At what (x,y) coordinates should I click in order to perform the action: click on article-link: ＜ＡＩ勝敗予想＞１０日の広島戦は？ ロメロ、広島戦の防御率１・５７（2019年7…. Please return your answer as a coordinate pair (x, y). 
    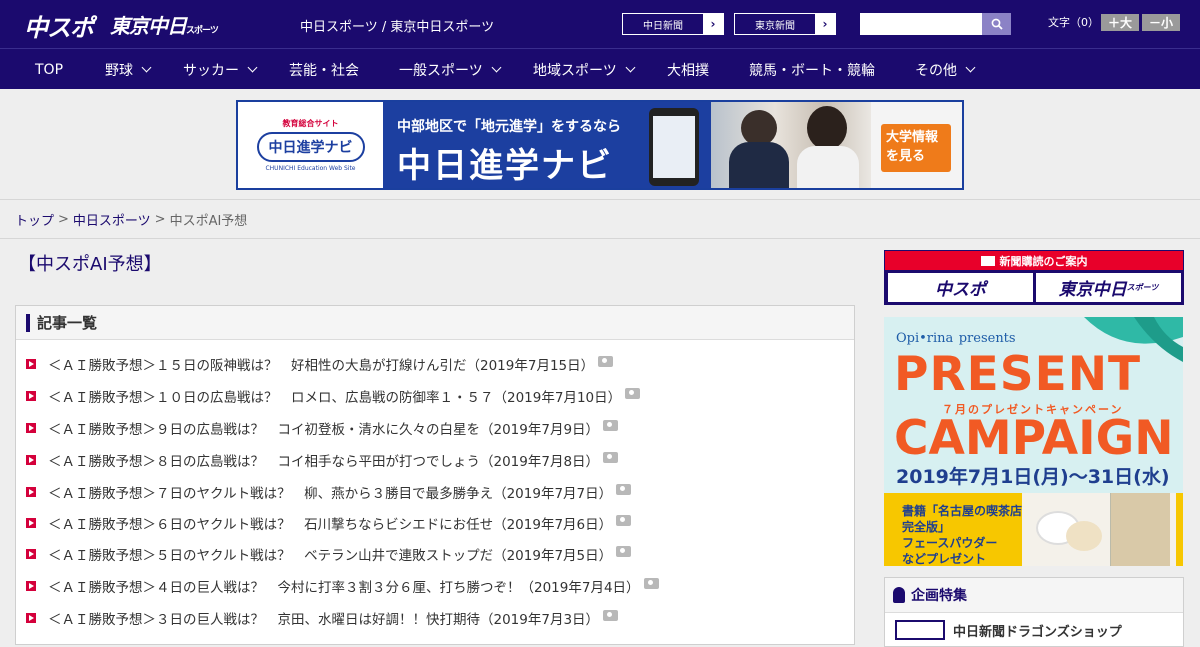
    Looking at the image, I should click on (334, 396).